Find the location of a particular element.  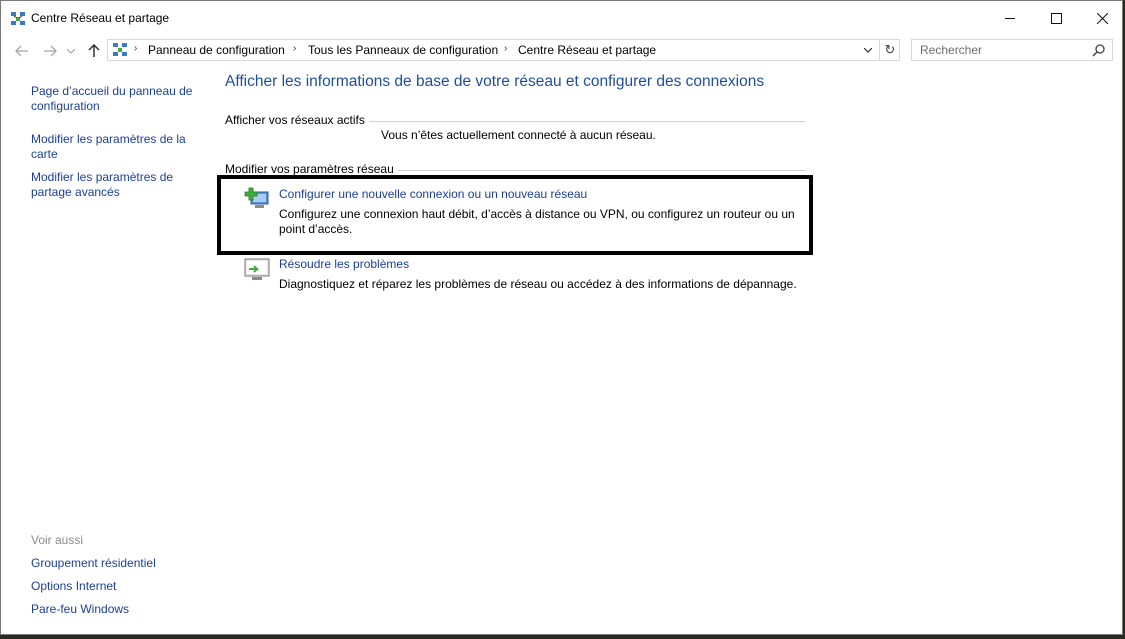

maximize-icon is located at coordinates (1056, 18).